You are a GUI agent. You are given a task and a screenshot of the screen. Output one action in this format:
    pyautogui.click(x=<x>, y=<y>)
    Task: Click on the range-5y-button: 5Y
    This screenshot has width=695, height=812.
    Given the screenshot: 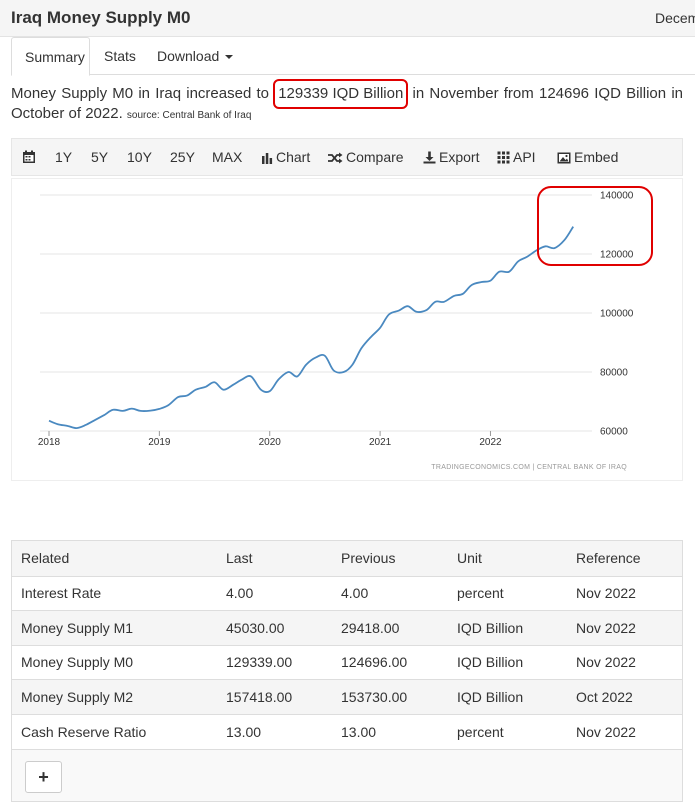 What is the action you would take?
    pyautogui.click(x=99, y=157)
    